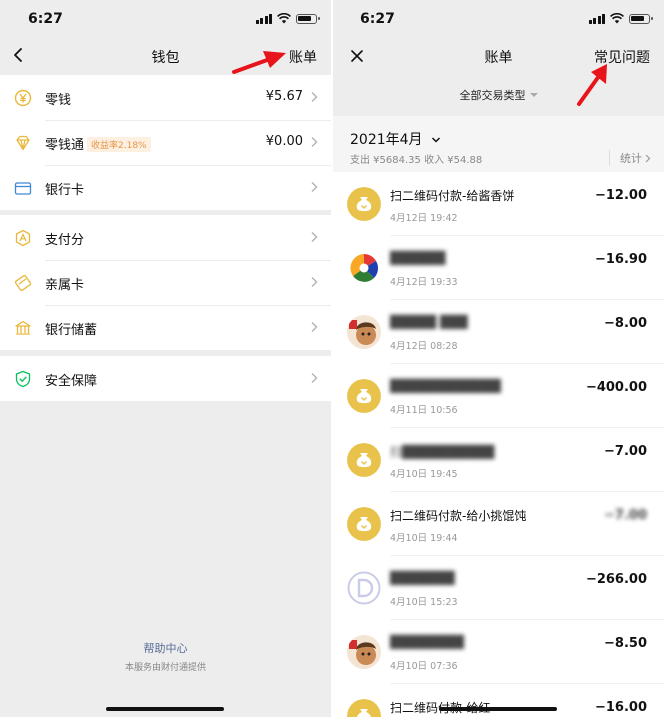  I want to click on transaction-row: ████████████ 4月11日 10:56 −400.00, so click(498, 396).